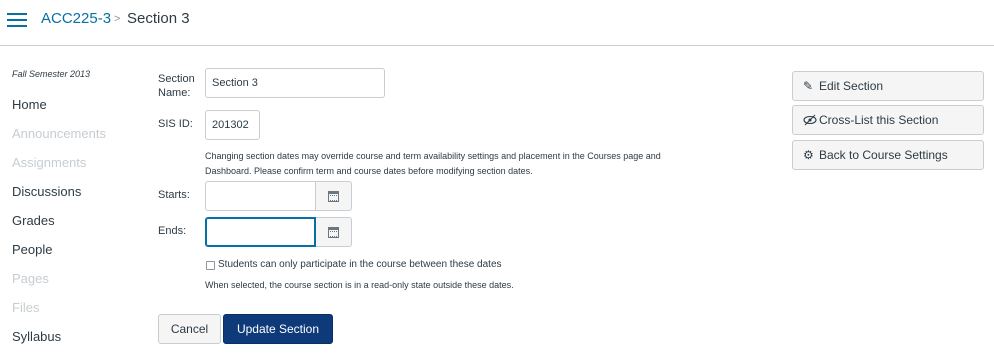 The height and width of the screenshot is (358, 994). What do you see at coordinates (174, 195) in the screenshot?
I see `starts-label: Starts:` at bounding box center [174, 195].